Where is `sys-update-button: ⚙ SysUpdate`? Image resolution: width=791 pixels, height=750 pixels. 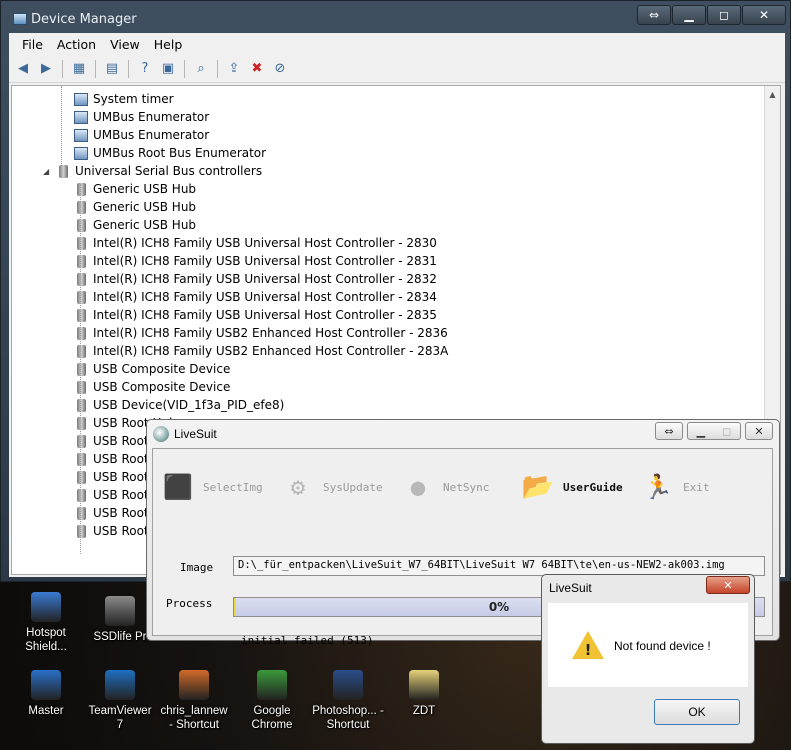
sys-update-button: ⚙ SysUpdate is located at coordinates (341, 487).